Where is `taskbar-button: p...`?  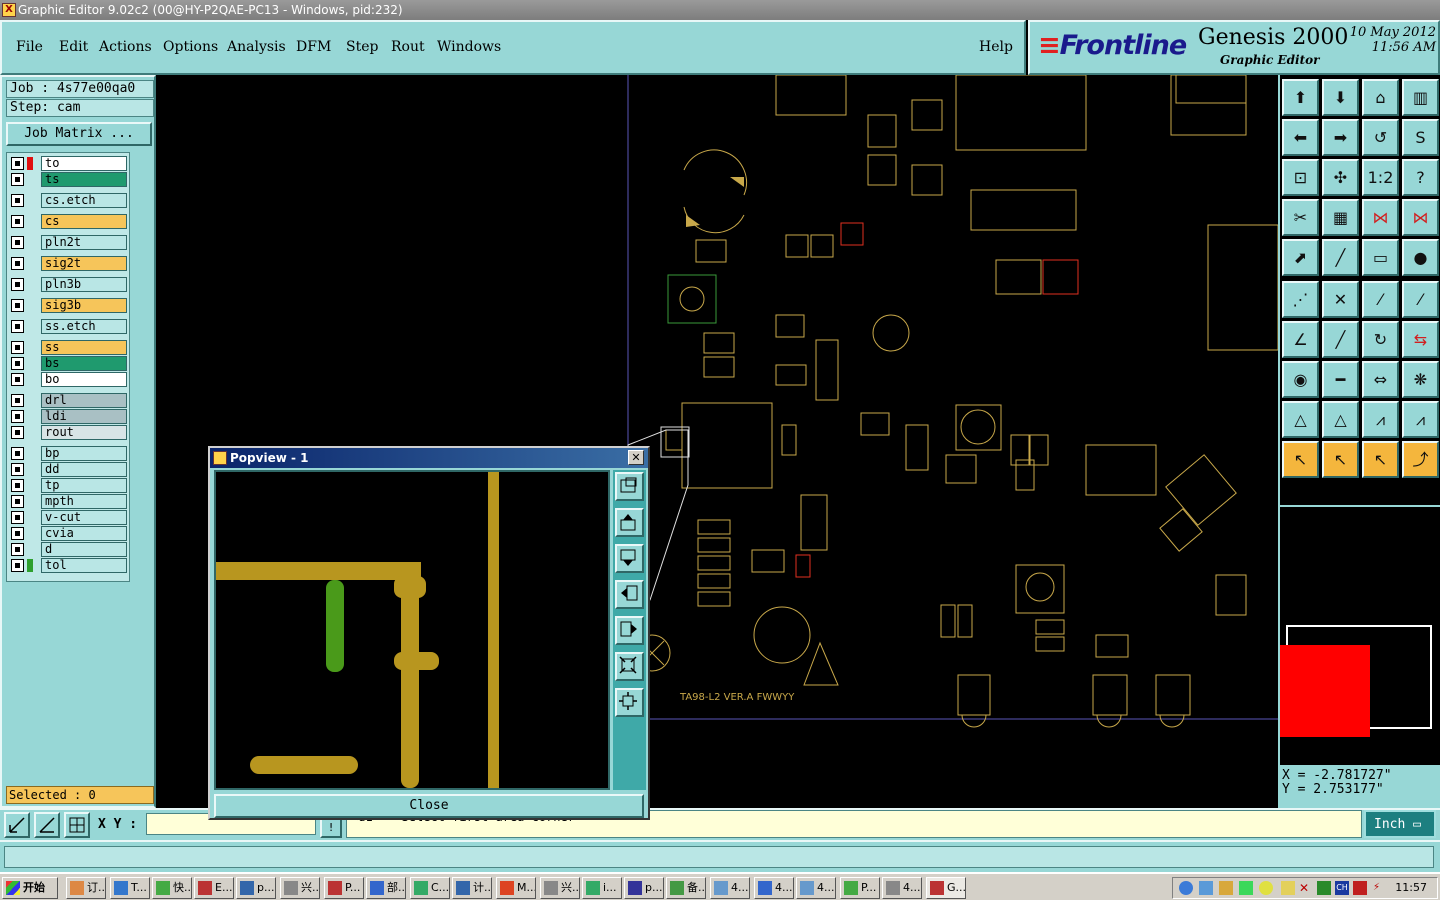
taskbar-button: p... is located at coordinates (644, 888).